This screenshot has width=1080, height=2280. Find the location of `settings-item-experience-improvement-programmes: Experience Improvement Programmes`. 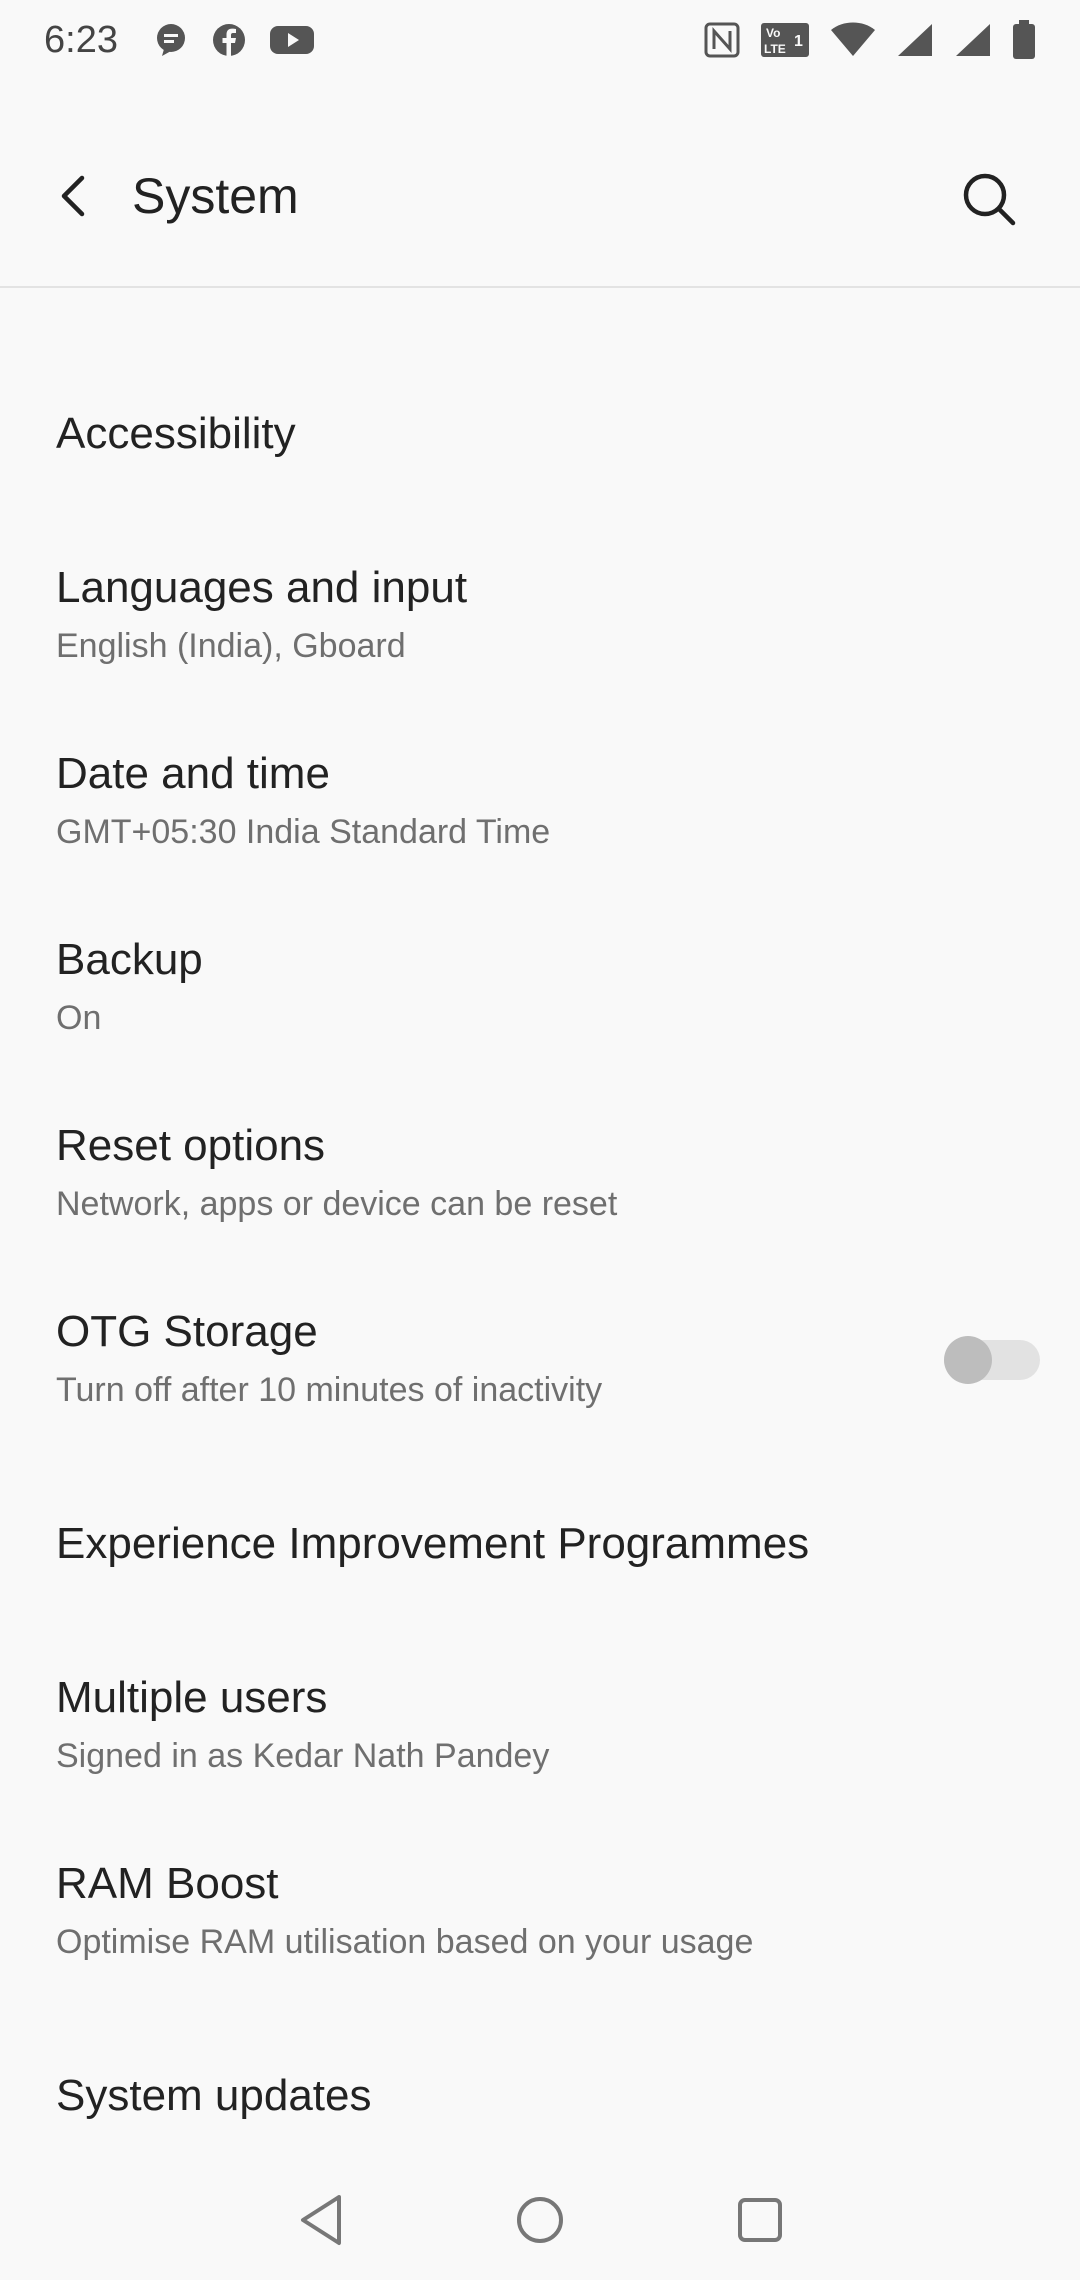

settings-item-experience-improvement-programmes: Experience Improvement Programmes is located at coordinates (540, 1544).